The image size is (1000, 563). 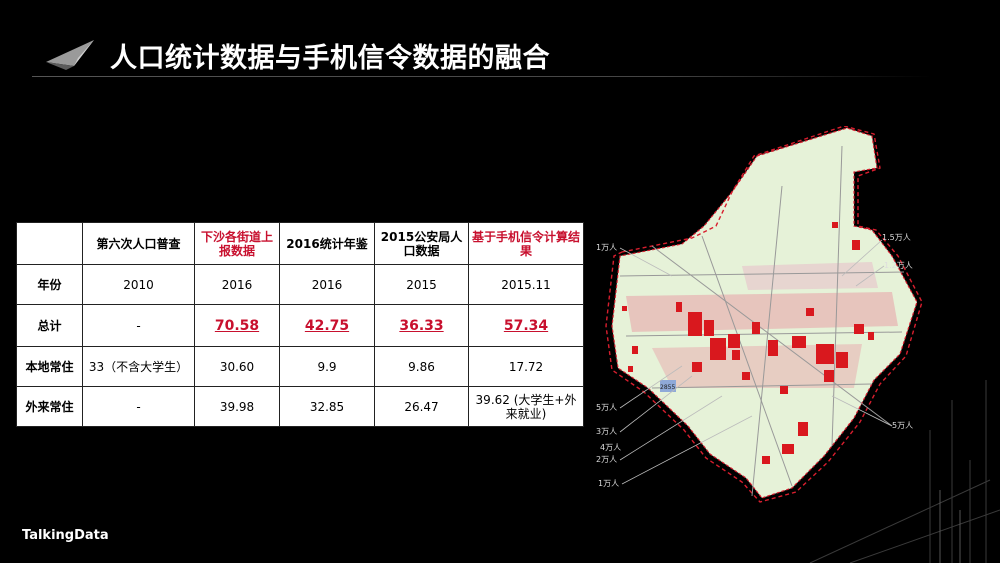 What do you see at coordinates (526, 243) in the screenshot?
I see `table-header-cell: 基于手机信令计算结果` at bounding box center [526, 243].